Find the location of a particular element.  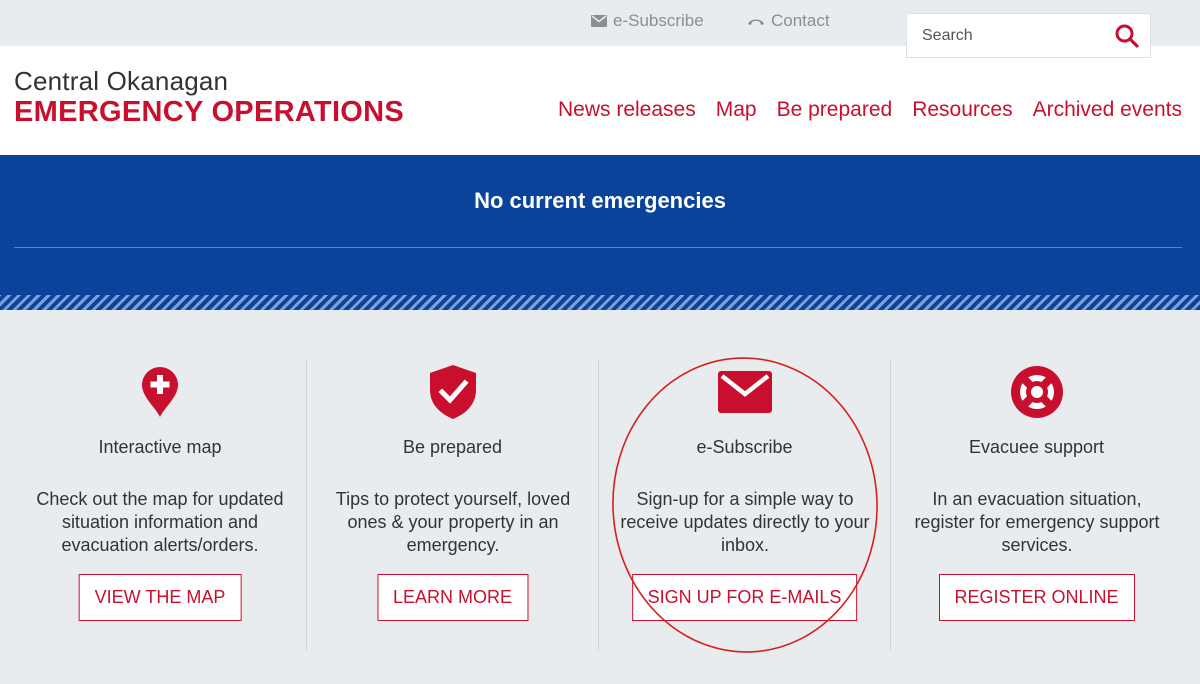

sign-up-emails-button: SIGN UP FOR E-MAILS is located at coordinates (744, 597).